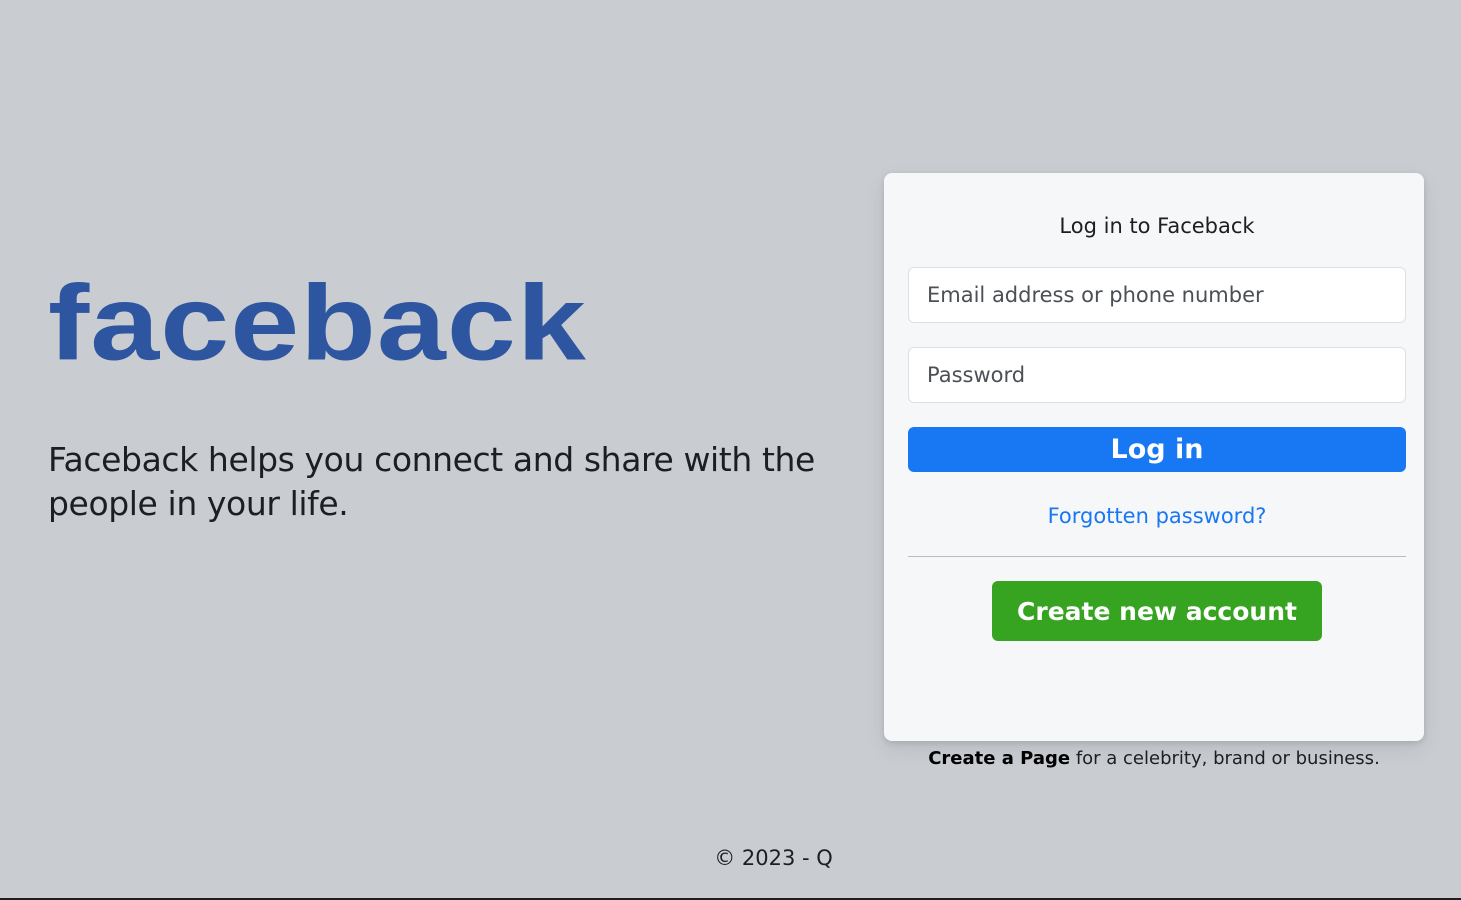 This screenshot has width=1461, height=900. Describe the element at coordinates (1157, 295) in the screenshot. I see `email-field` at that location.